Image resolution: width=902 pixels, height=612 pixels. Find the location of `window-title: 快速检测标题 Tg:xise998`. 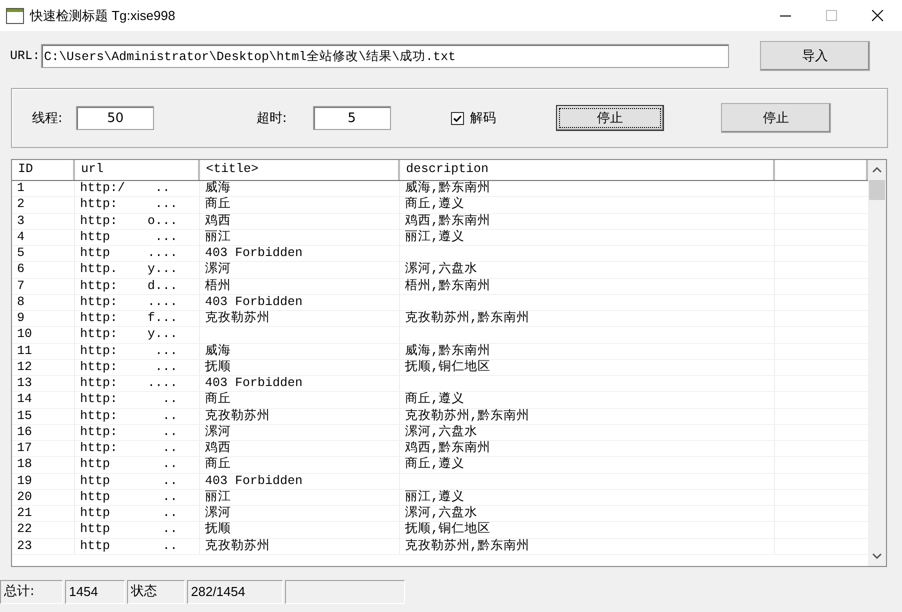

window-title: 快速检测标题 Tg:xise998 is located at coordinates (103, 15).